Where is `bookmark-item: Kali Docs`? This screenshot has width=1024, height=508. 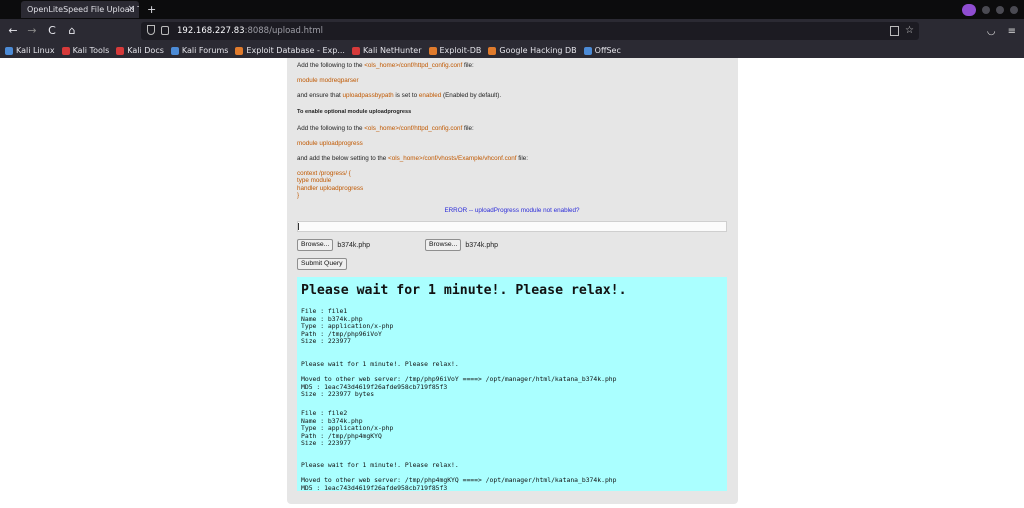
bookmark-item: Kali Docs is located at coordinates (140, 50).